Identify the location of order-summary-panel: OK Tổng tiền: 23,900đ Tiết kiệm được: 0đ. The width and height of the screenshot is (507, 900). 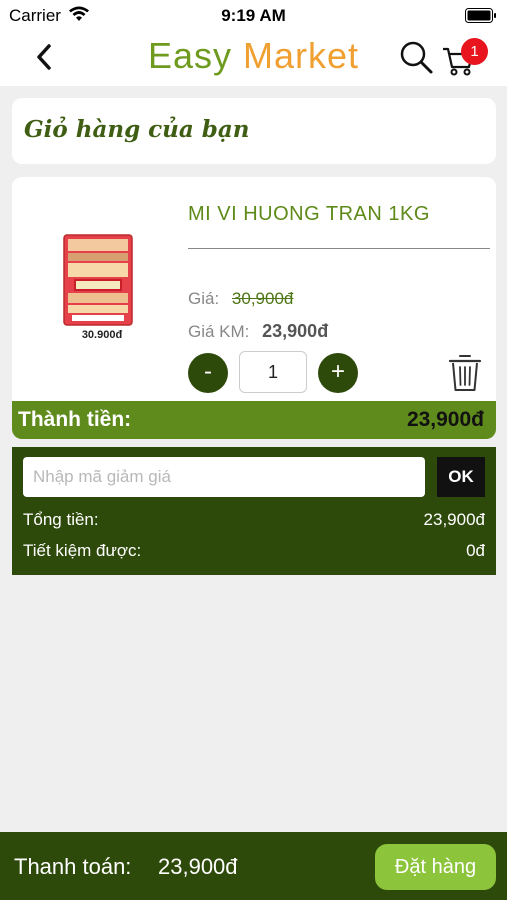
(254, 511).